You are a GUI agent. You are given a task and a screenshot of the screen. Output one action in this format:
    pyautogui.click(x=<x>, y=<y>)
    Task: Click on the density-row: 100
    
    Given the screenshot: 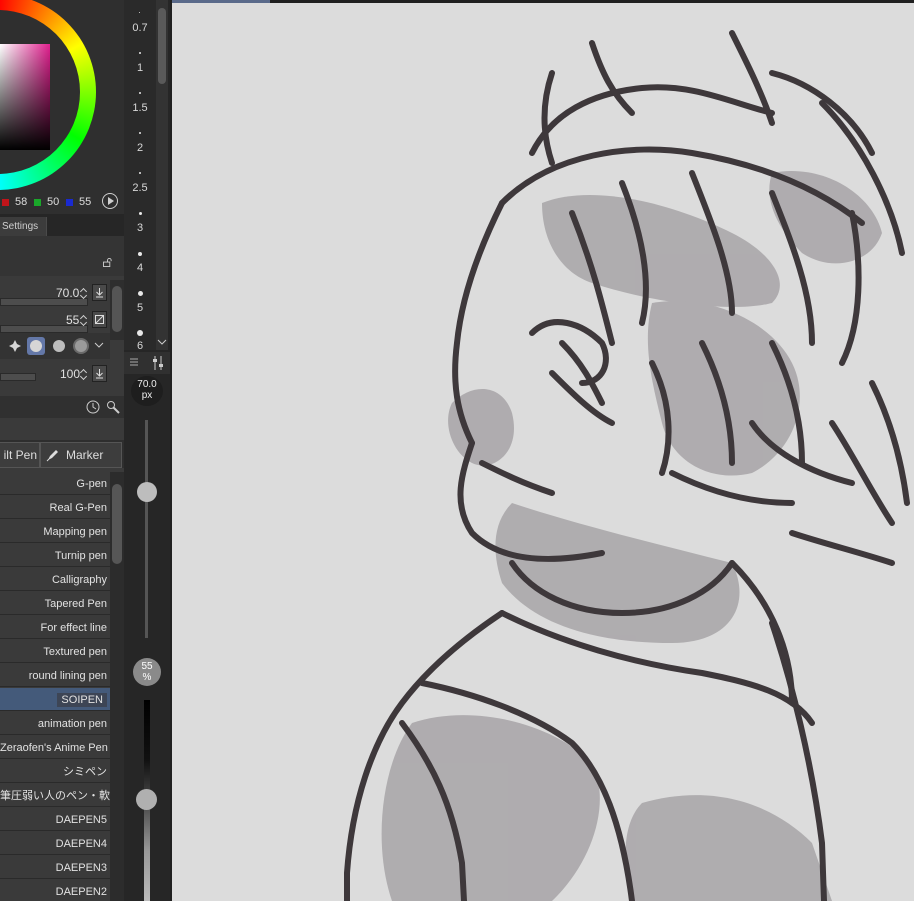 What is the action you would take?
    pyautogui.click(x=62, y=374)
    